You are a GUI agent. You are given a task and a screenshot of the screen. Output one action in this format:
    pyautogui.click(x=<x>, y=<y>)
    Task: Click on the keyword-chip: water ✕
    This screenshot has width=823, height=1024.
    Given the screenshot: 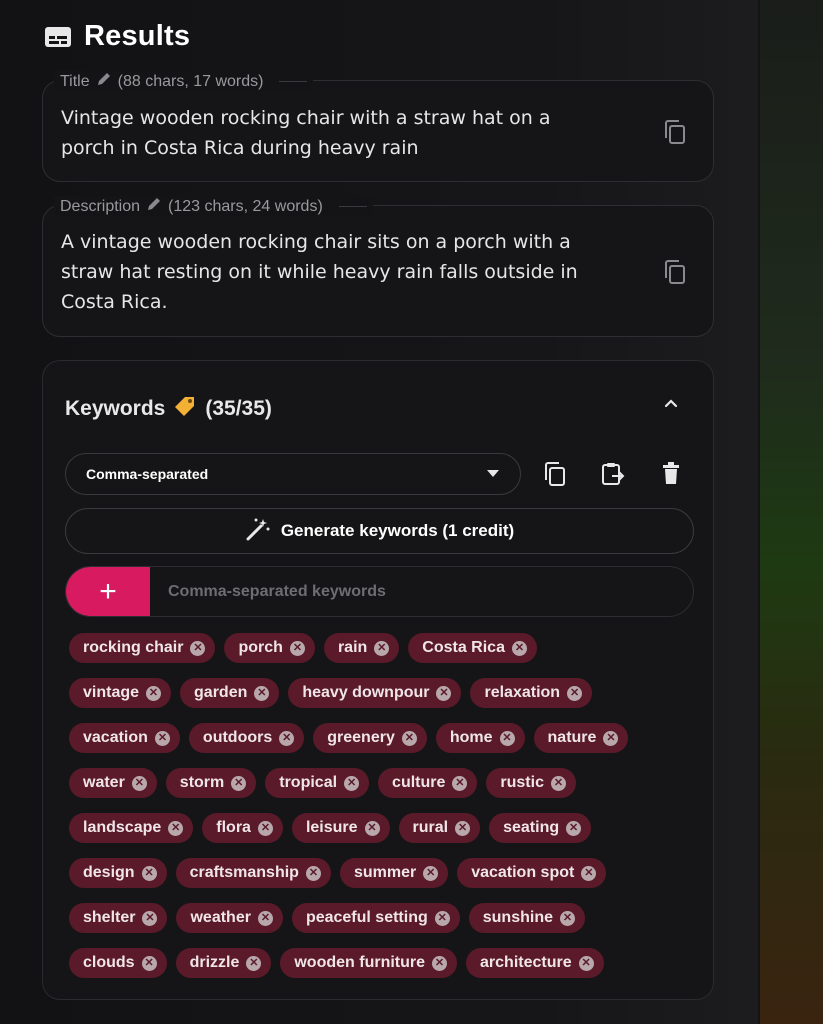 What is the action you would take?
    pyautogui.click(x=113, y=783)
    